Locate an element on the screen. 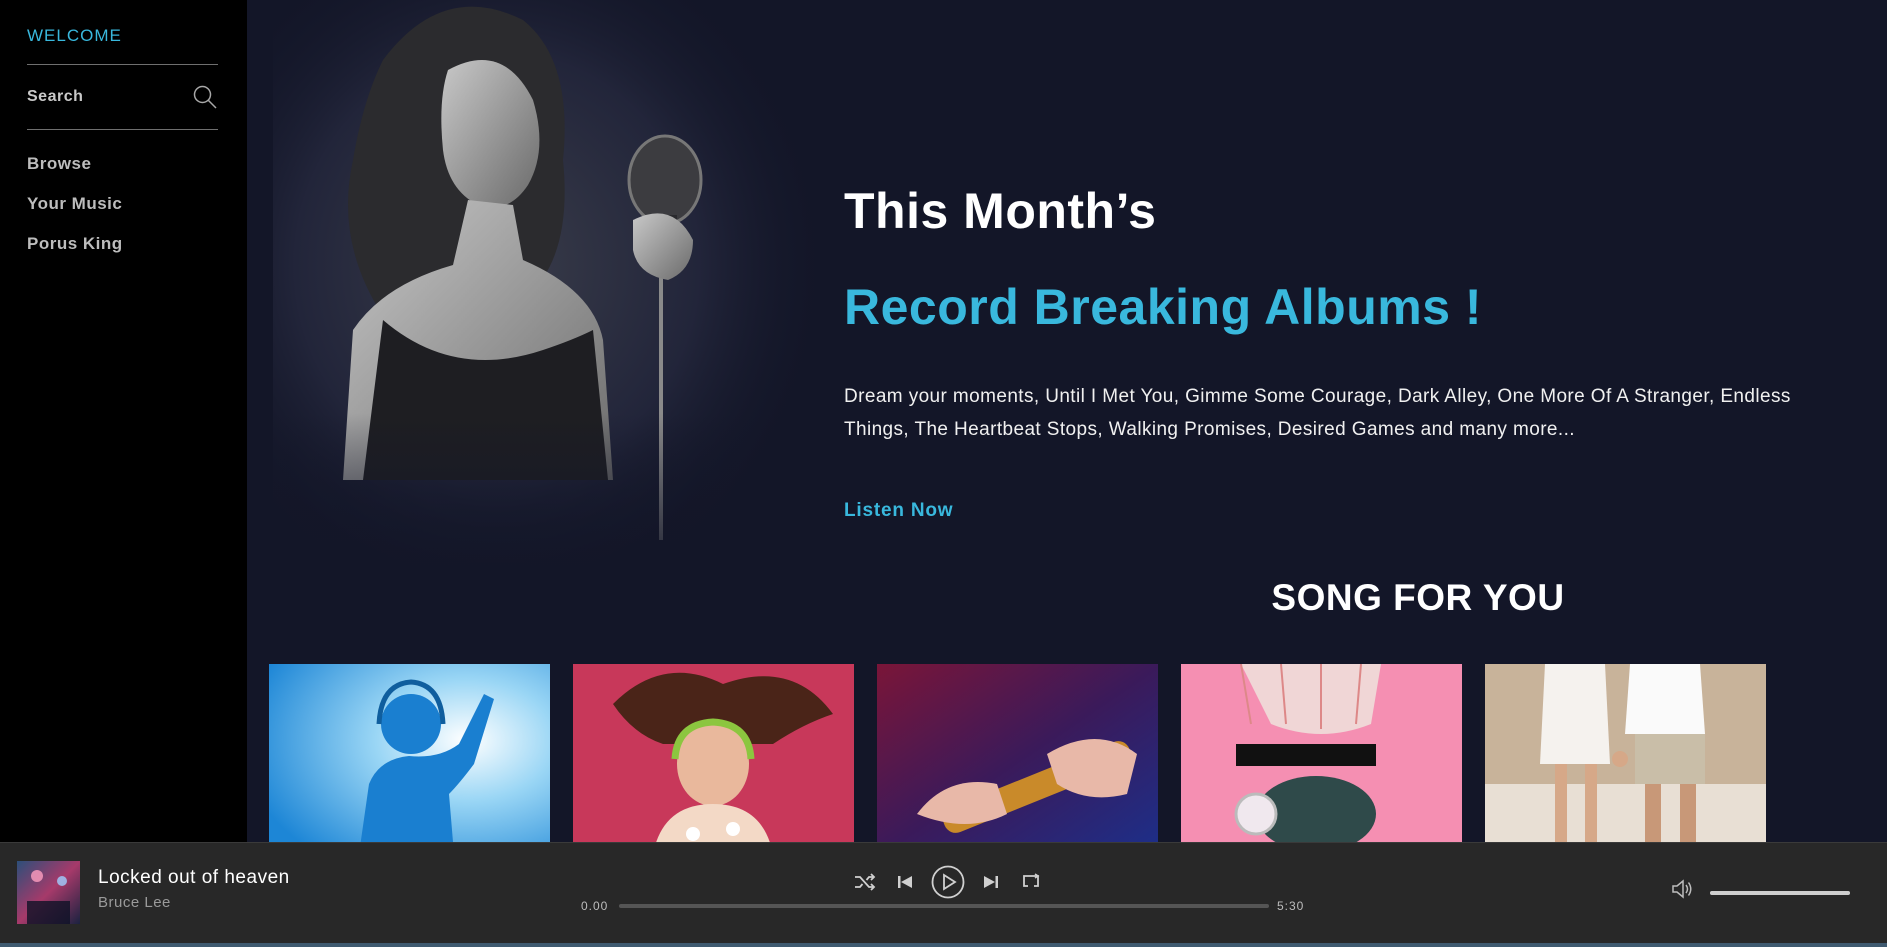  track-artist: Bruce Lee is located at coordinates (134, 902).